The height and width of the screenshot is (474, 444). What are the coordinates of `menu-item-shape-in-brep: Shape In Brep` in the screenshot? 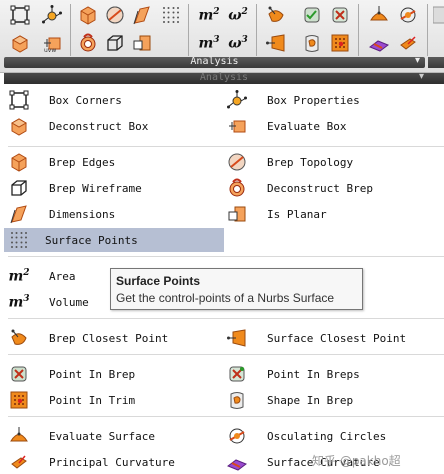 It's located at (334, 400).